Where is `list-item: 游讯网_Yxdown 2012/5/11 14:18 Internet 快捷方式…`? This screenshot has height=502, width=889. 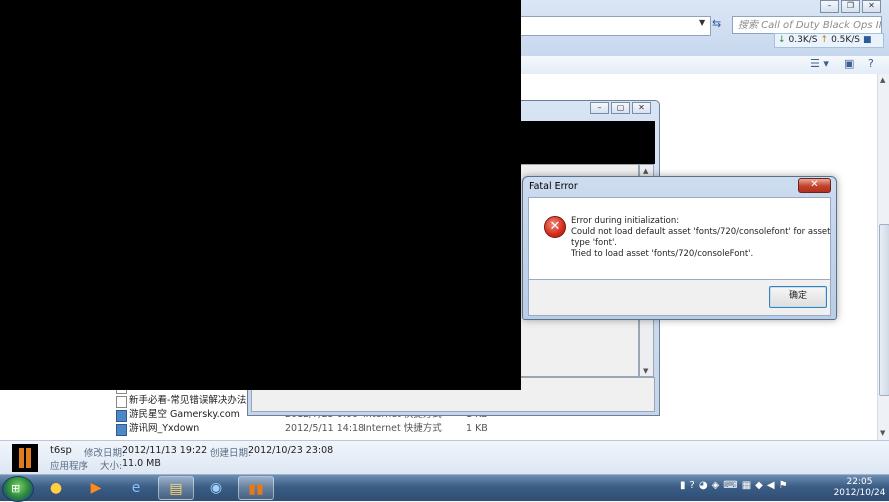
list-item: 游讯网_Yxdown 2012/5/11 14:18 Internet 快捷方式… is located at coordinates (490, 429).